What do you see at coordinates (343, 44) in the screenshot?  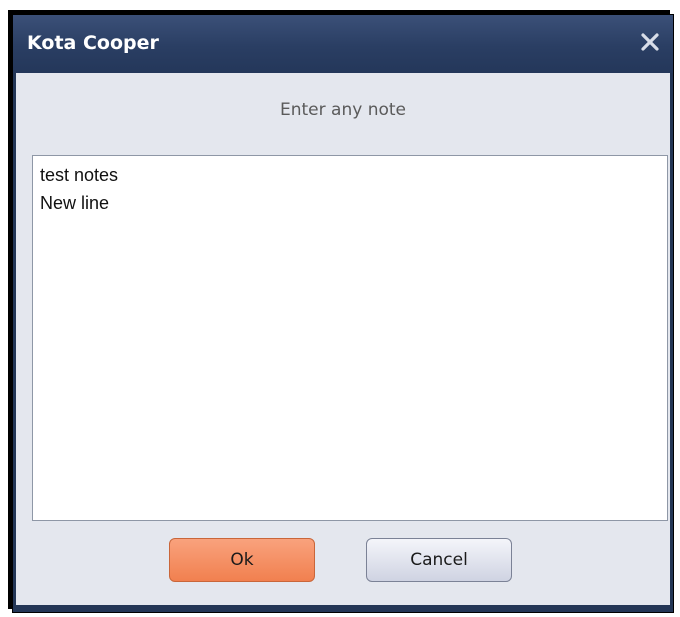 I see `title-bar: Kota Cooper` at bounding box center [343, 44].